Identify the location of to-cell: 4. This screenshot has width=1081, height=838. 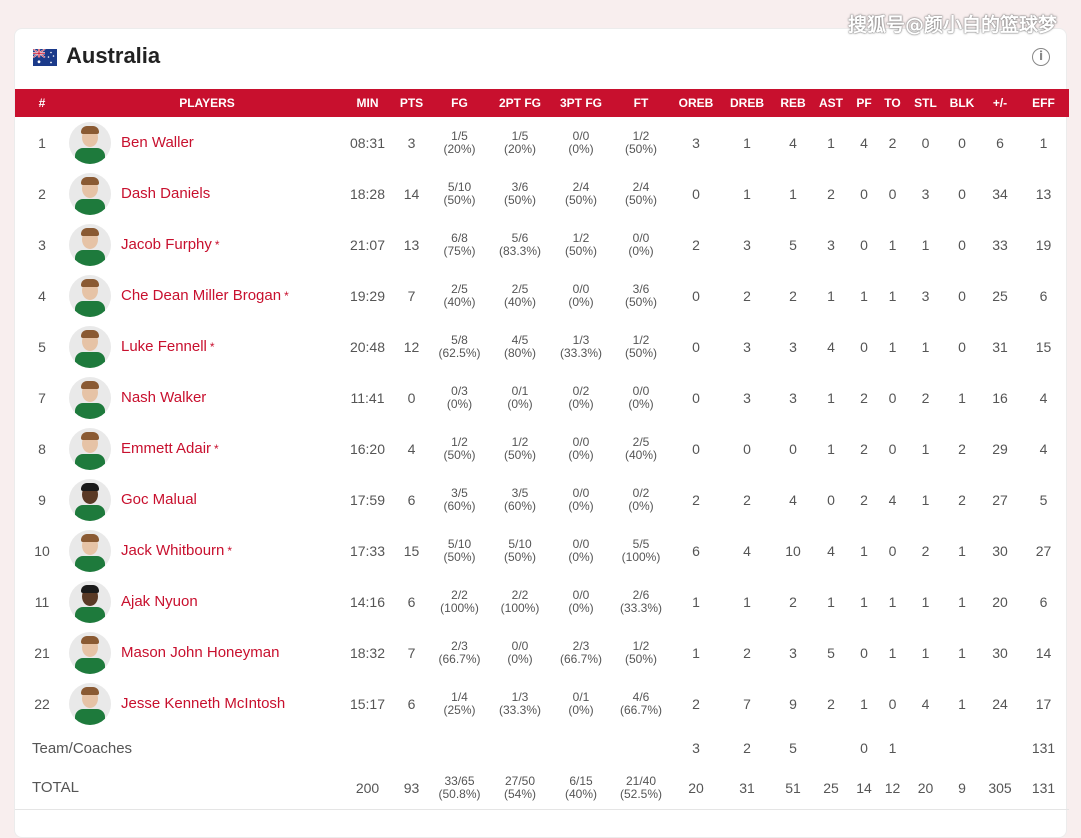
(892, 499).